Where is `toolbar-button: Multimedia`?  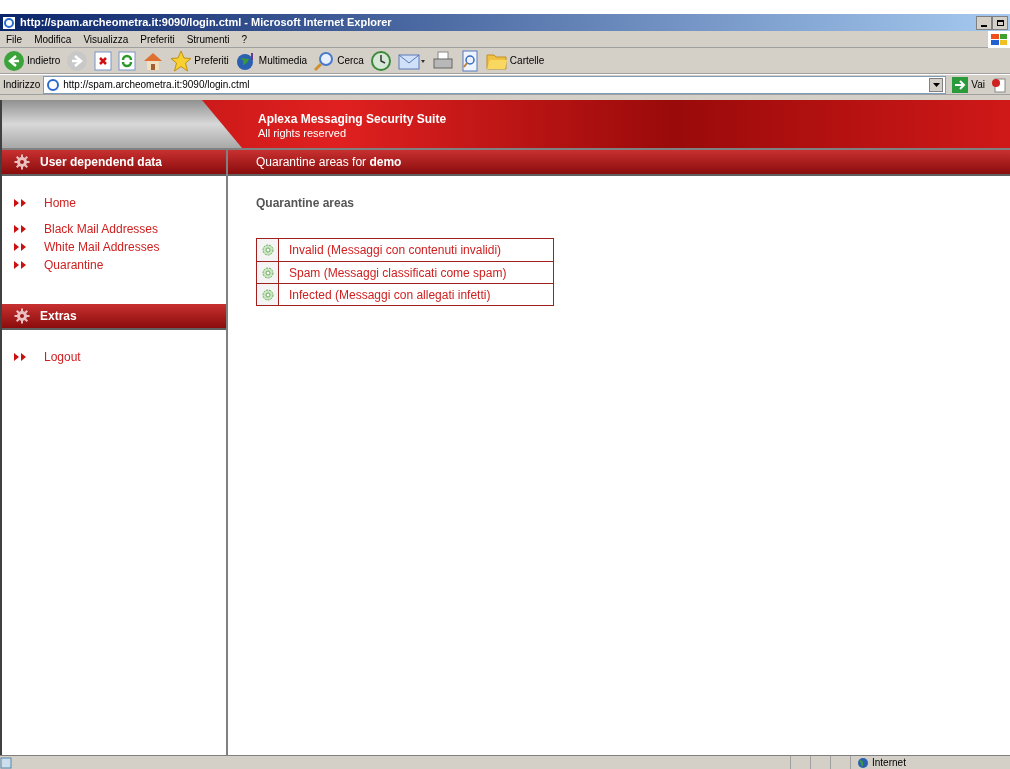
toolbar-button: Multimedia is located at coordinates (271, 60).